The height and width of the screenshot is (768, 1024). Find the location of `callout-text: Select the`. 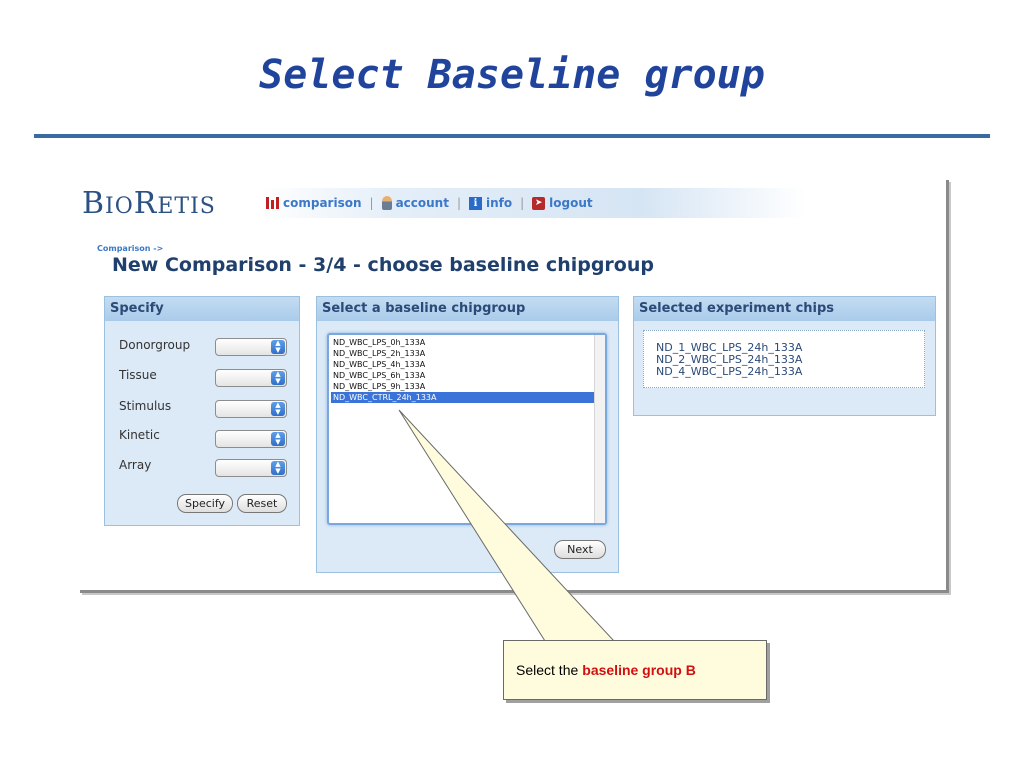

callout-text: Select the is located at coordinates (547, 670).